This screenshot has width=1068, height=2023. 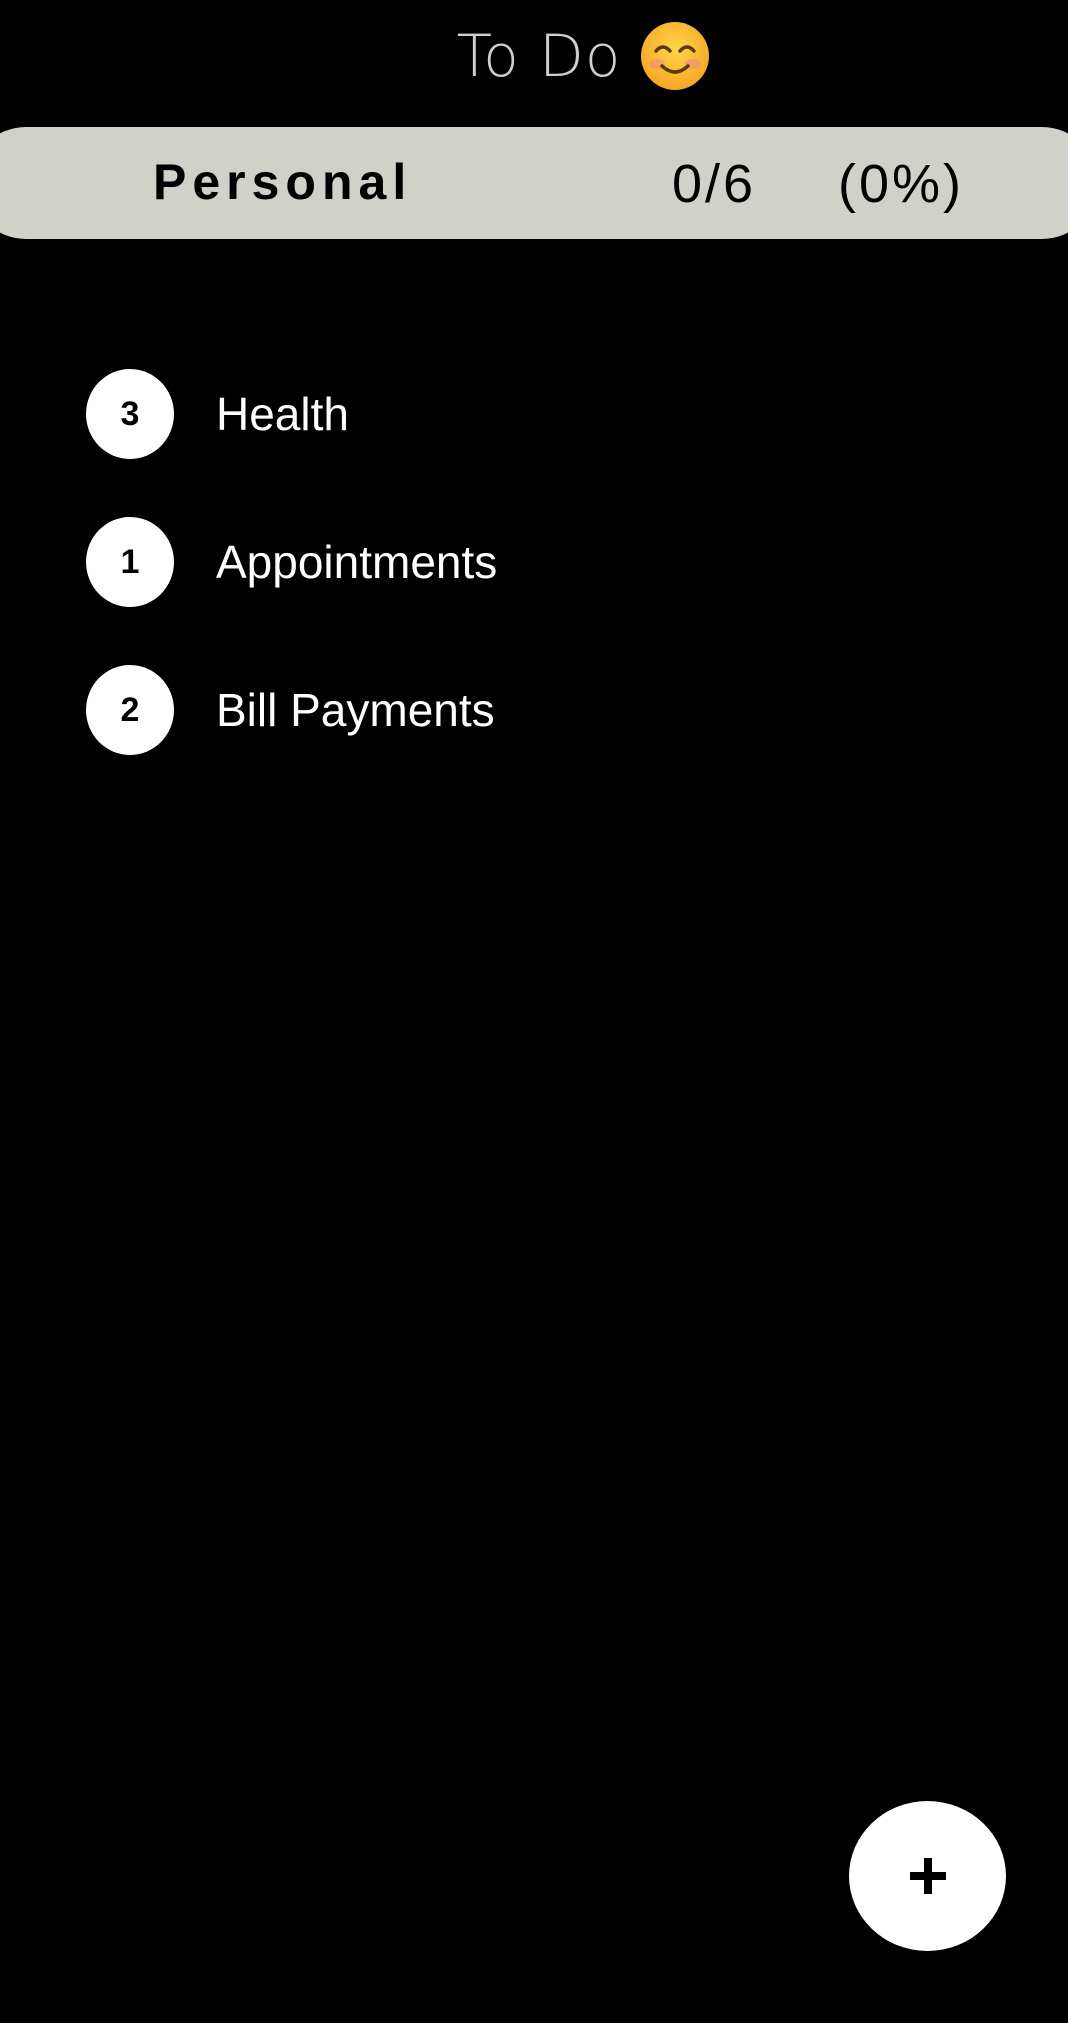 I want to click on category-name: Personal, so click(x=283, y=182).